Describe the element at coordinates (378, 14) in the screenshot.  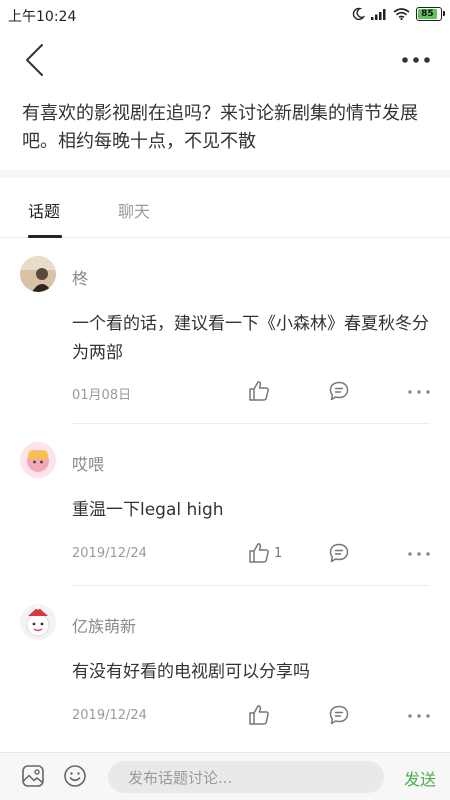
I see `signal-icon` at that location.